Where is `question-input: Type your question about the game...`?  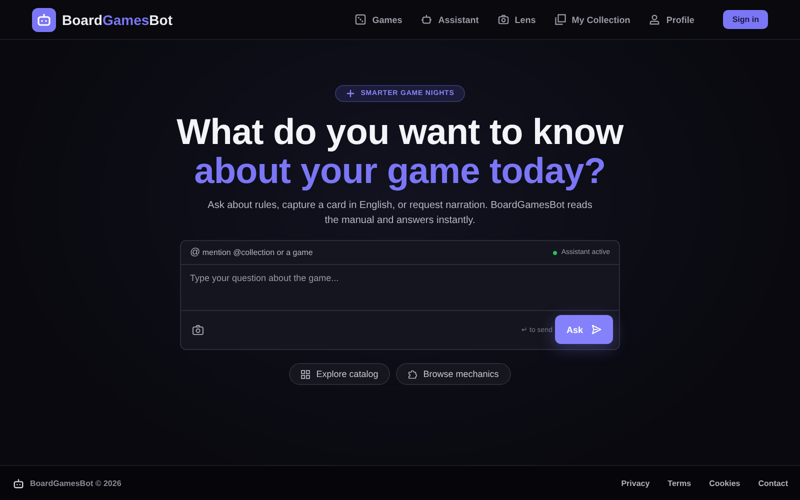 question-input: Type your question about the game... is located at coordinates (400, 288).